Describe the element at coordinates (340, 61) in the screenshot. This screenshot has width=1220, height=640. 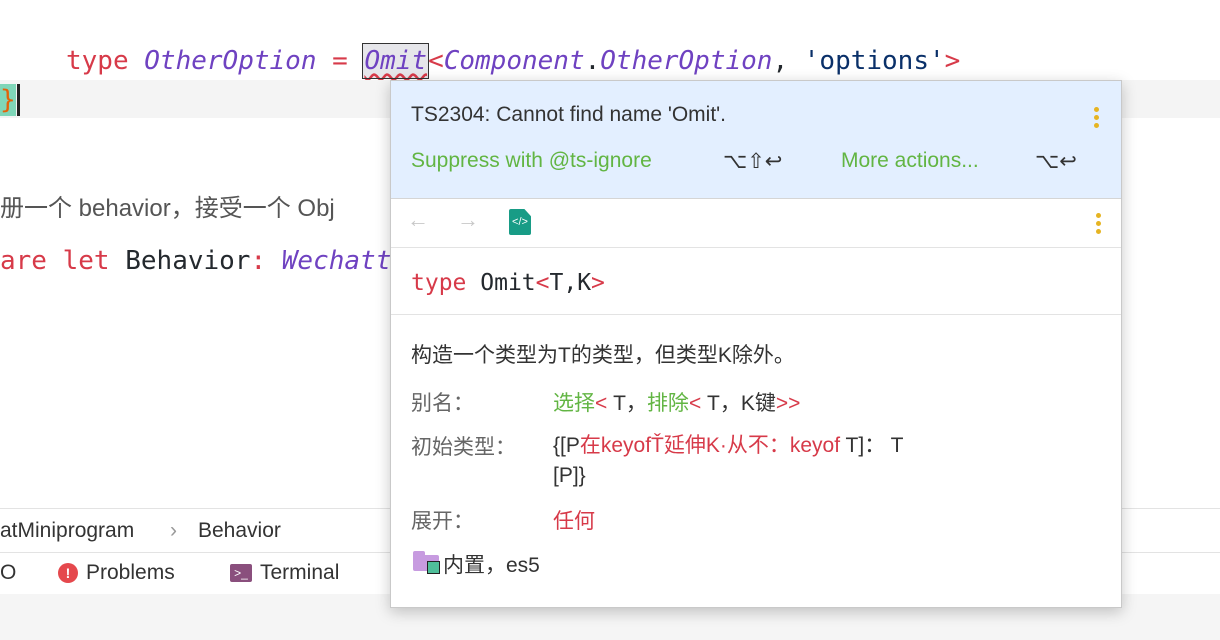
I see `equals-operator: =` at that location.